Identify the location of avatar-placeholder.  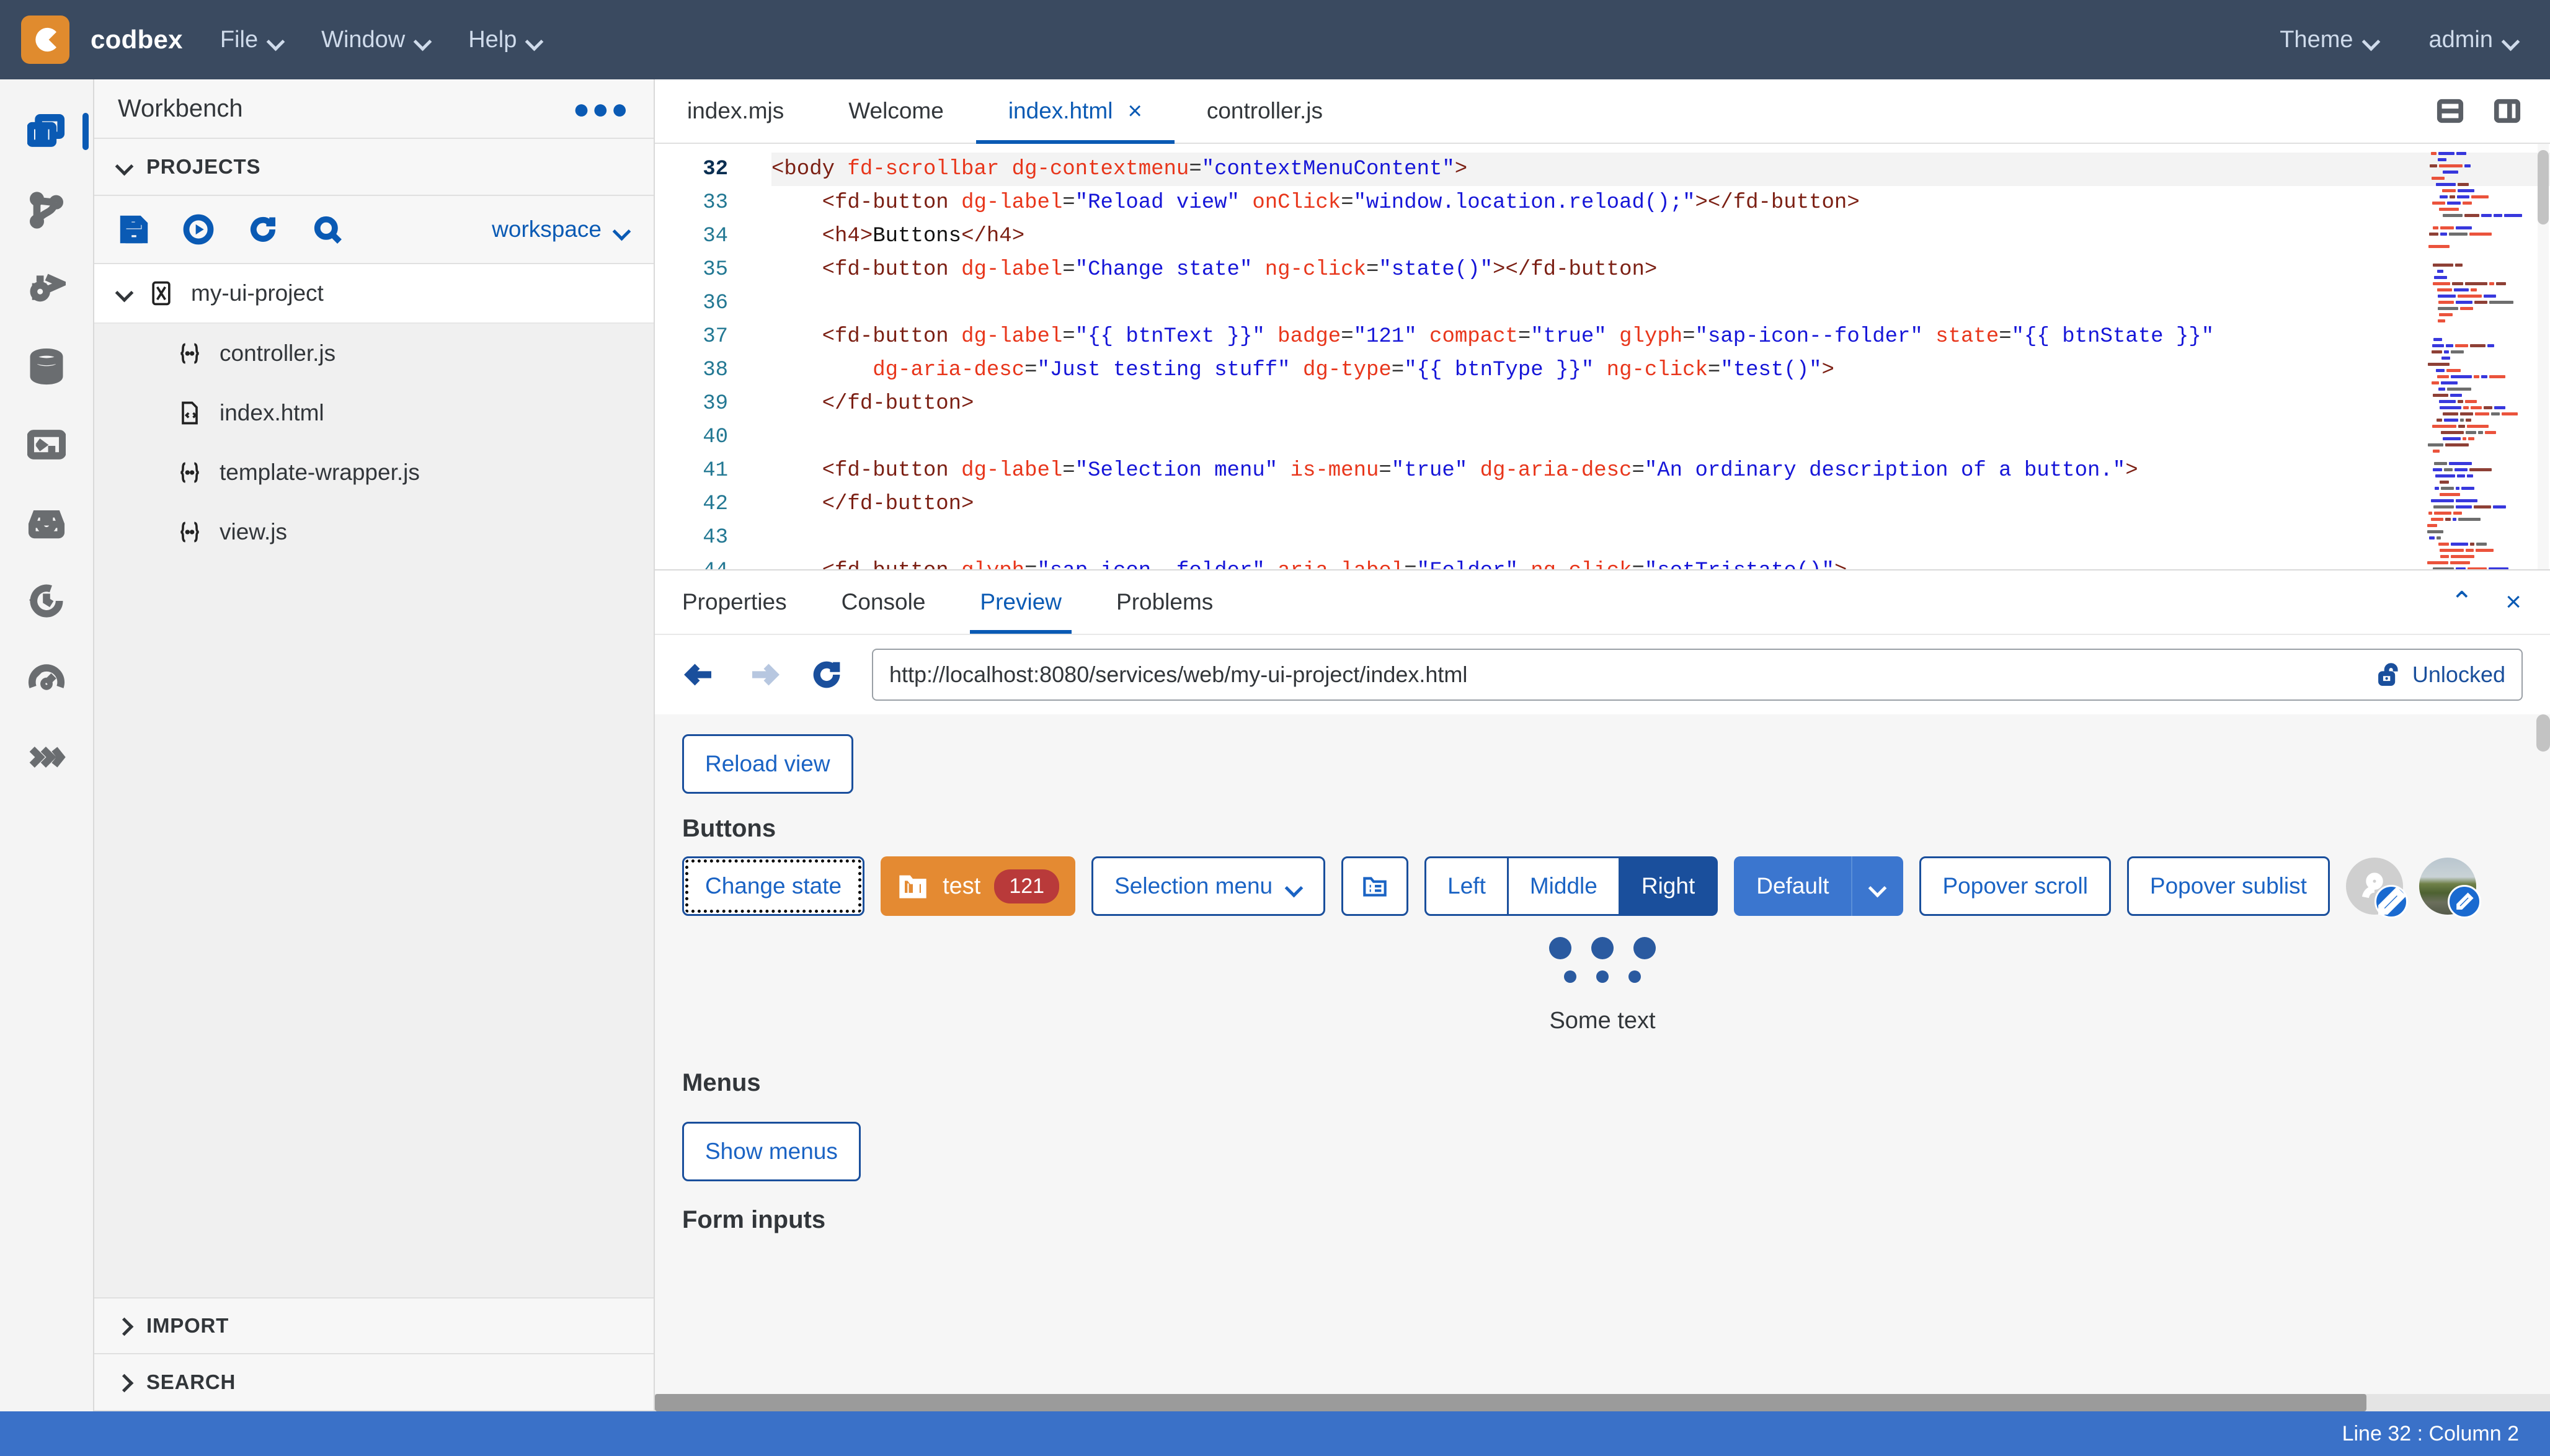
(2376, 888).